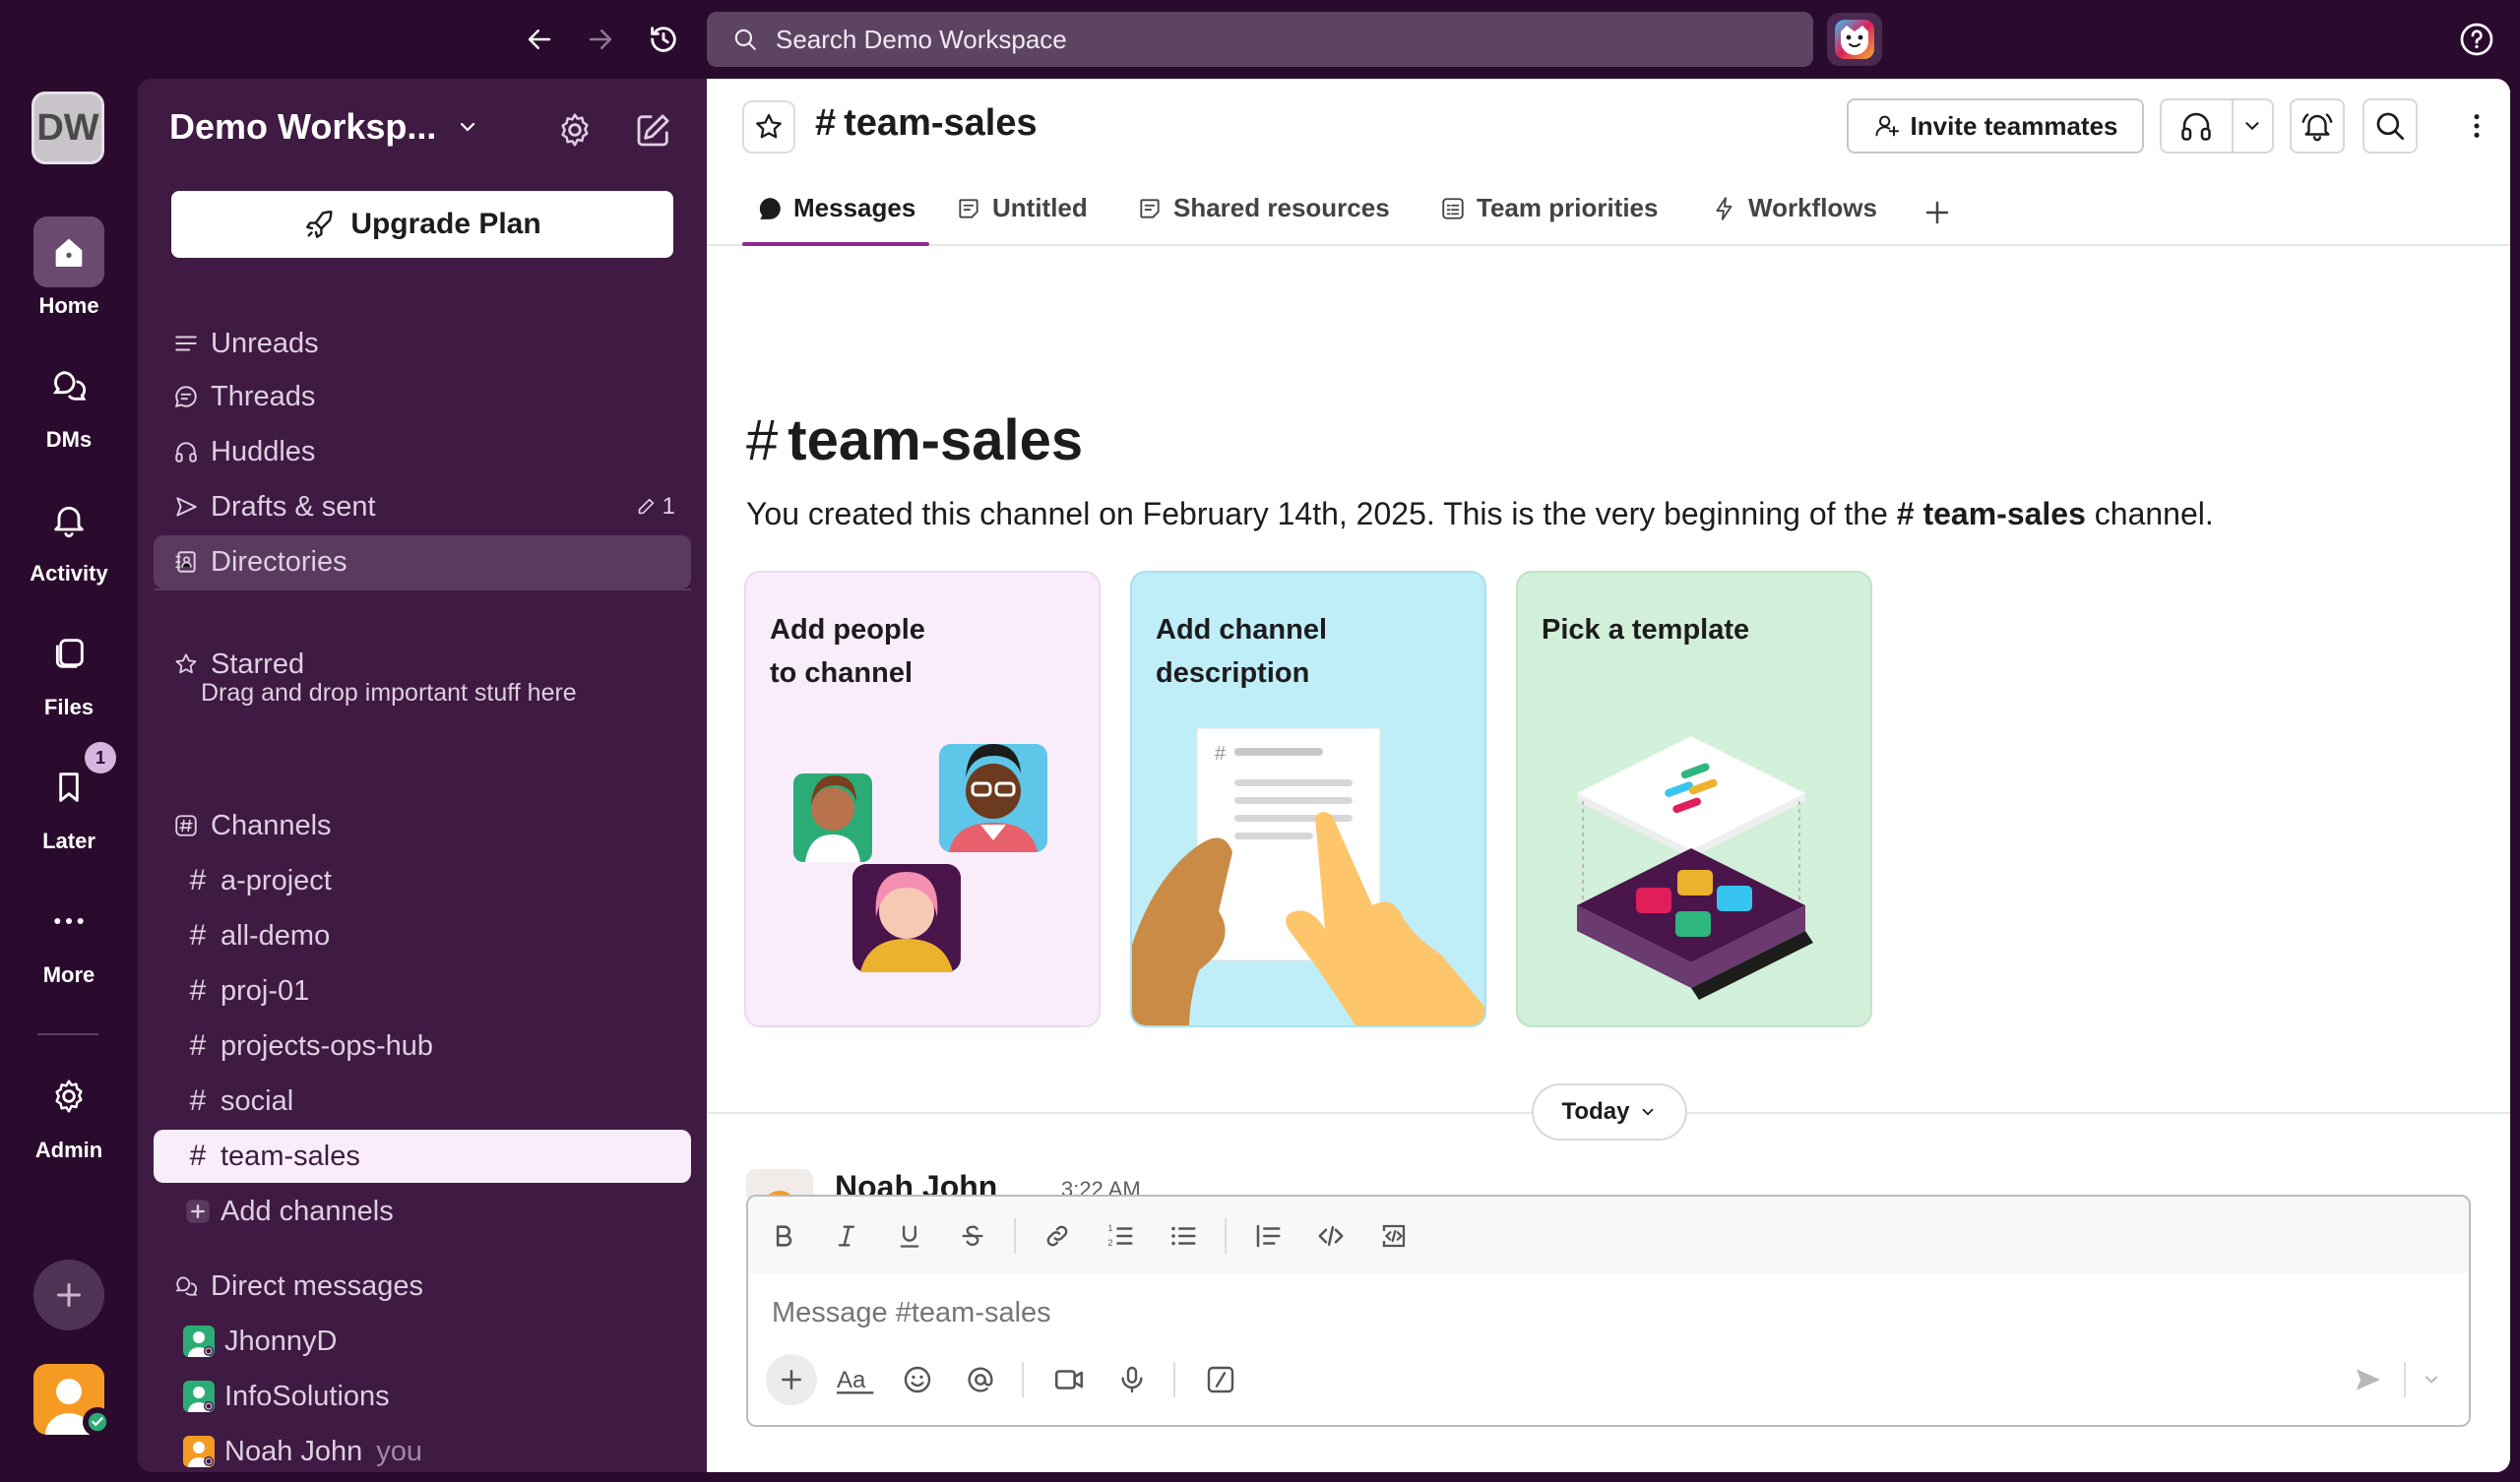 The image size is (2520, 1482). I want to click on more-icon, so click(68, 921).